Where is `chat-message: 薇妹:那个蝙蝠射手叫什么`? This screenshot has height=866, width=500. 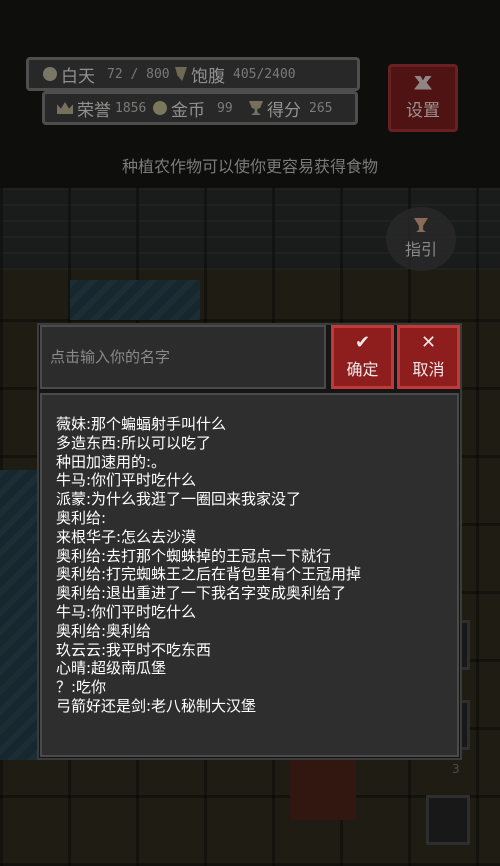 chat-message: 薇妹:那个蝙蝠射手叫什么 is located at coordinates (141, 424).